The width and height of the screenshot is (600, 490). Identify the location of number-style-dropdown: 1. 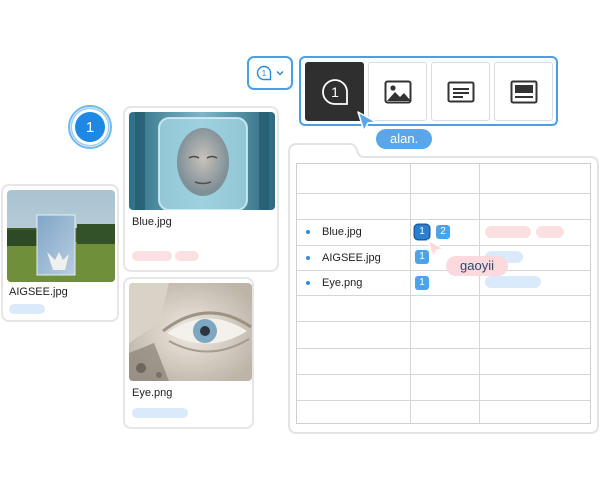
(270, 73).